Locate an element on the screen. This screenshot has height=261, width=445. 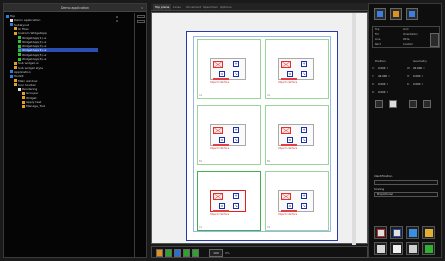
close-icon: x is located at coordinates (142, 8).